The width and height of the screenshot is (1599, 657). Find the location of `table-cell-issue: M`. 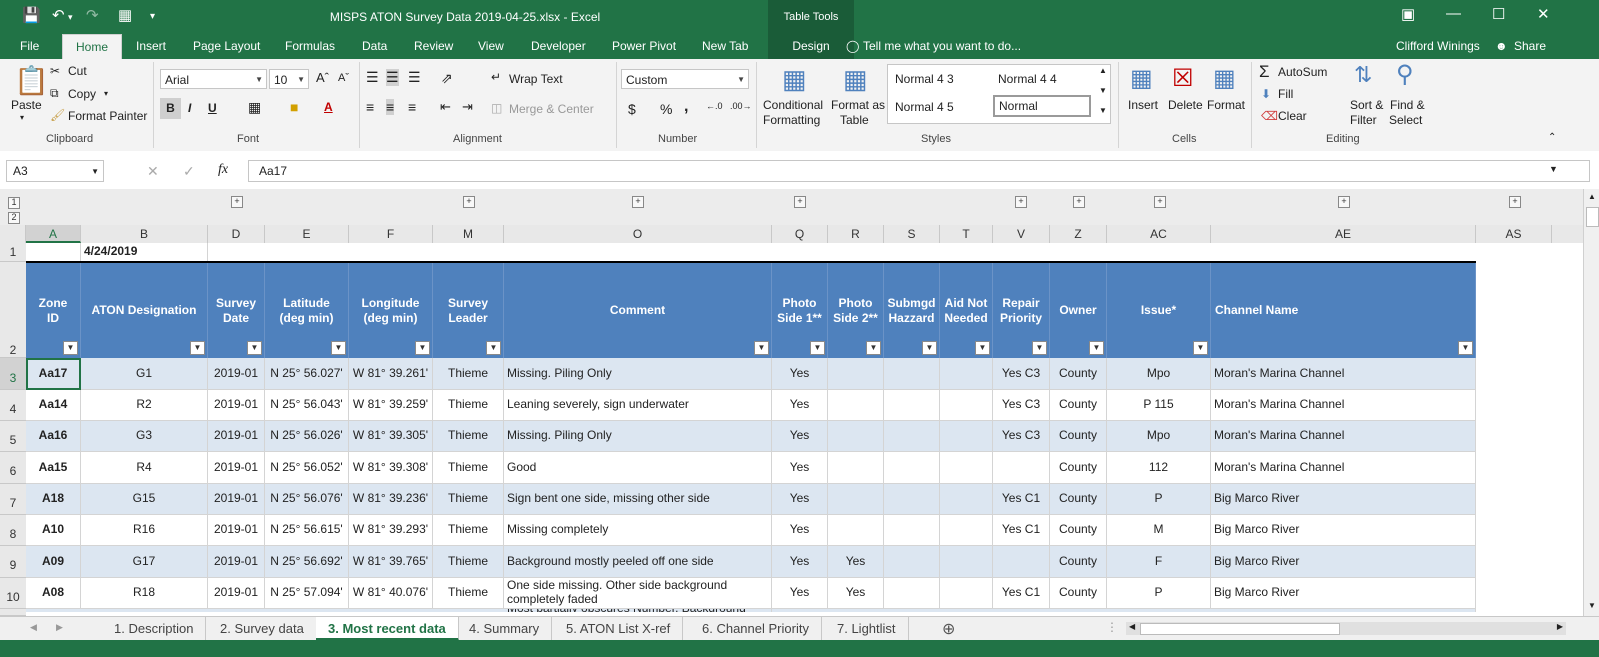

table-cell-issue: M is located at coordinates (1159, 530).